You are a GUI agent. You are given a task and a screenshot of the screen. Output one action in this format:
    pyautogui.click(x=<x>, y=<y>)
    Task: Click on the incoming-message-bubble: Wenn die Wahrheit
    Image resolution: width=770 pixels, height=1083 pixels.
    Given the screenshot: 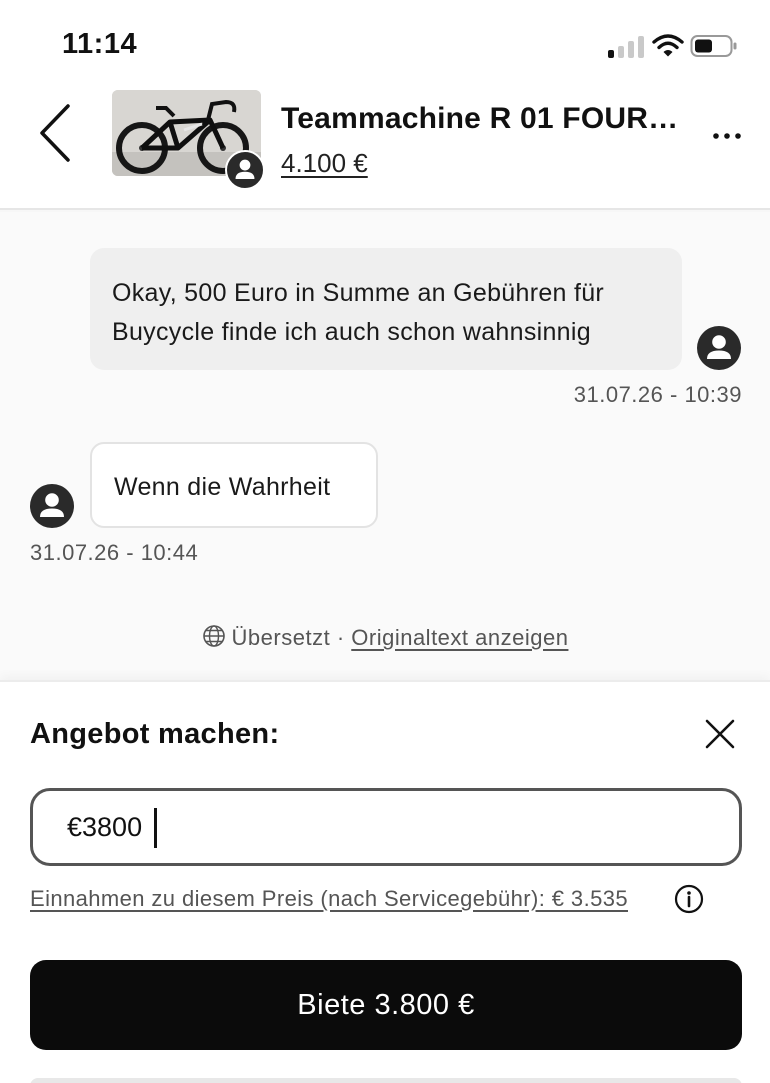 What is the action you would take?
    pyautogui.click(x=234, y=485)
    